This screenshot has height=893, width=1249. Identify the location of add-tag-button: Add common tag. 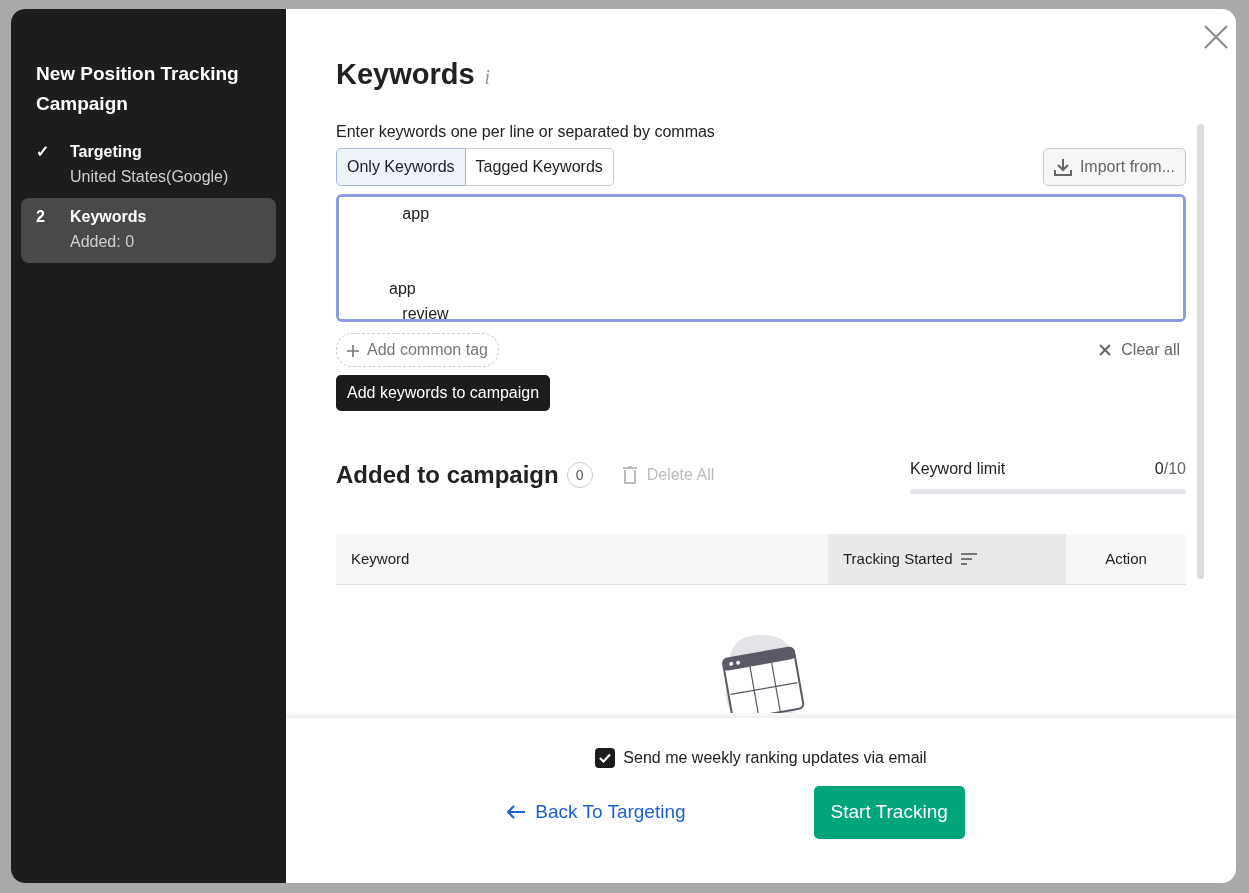
(417, 350).